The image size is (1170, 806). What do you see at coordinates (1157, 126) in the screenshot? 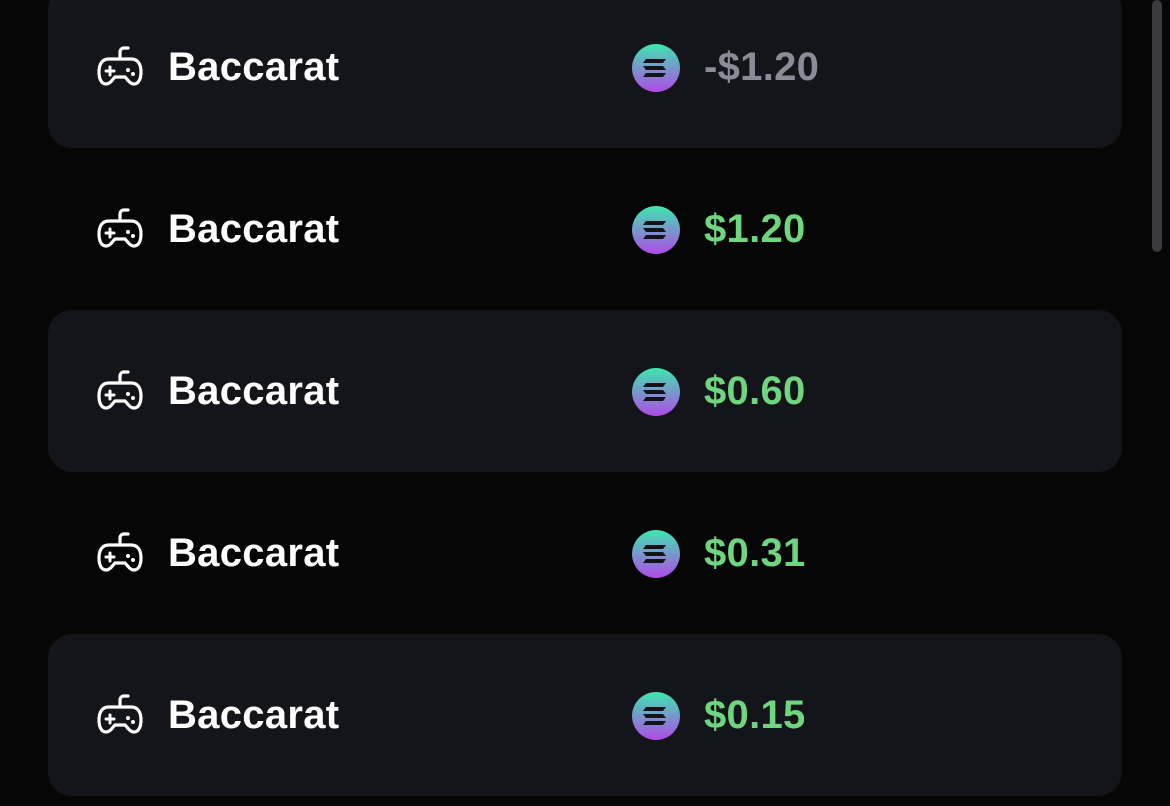
I see `scrollbar-thumb` at bounding box center [1157, 126].